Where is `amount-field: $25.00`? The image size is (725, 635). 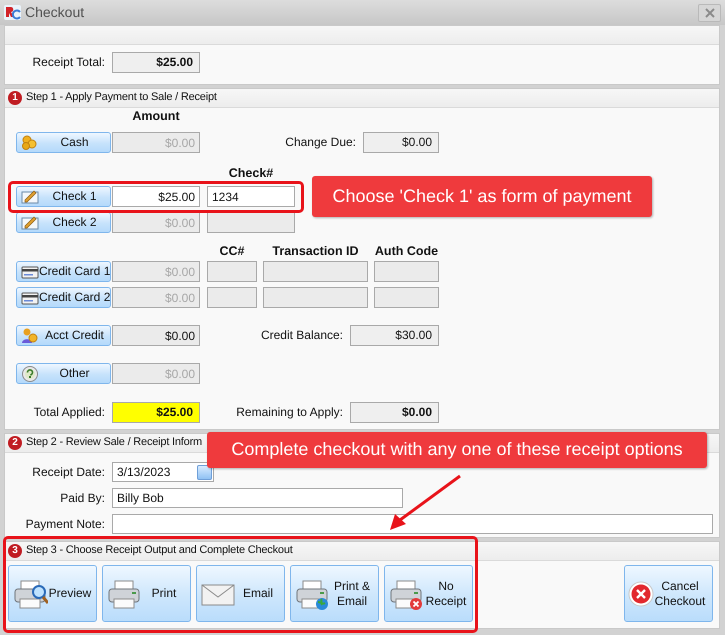 amount-field: $25.00 is located at coordinates (156, 196).